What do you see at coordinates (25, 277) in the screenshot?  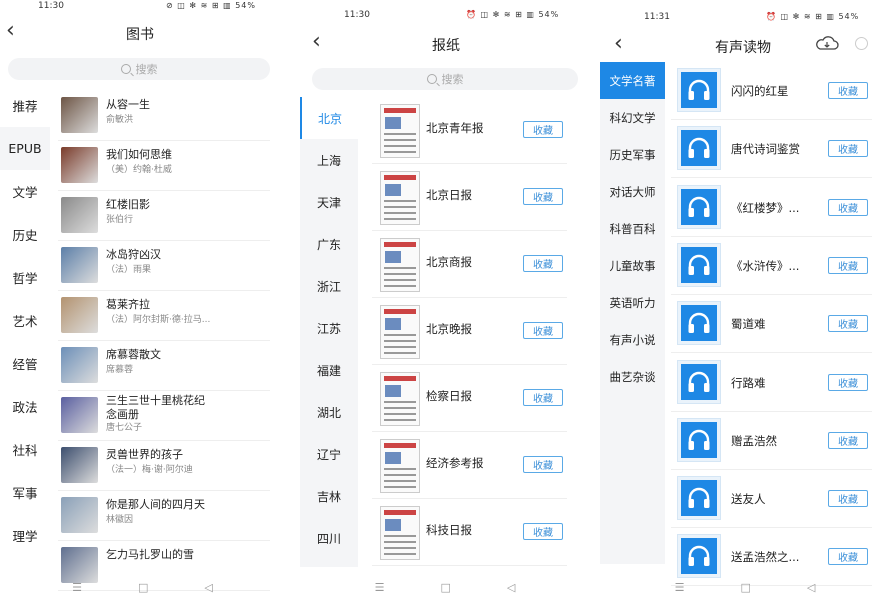 I see `category-item: 哲学` at bounding box center [25, 277].